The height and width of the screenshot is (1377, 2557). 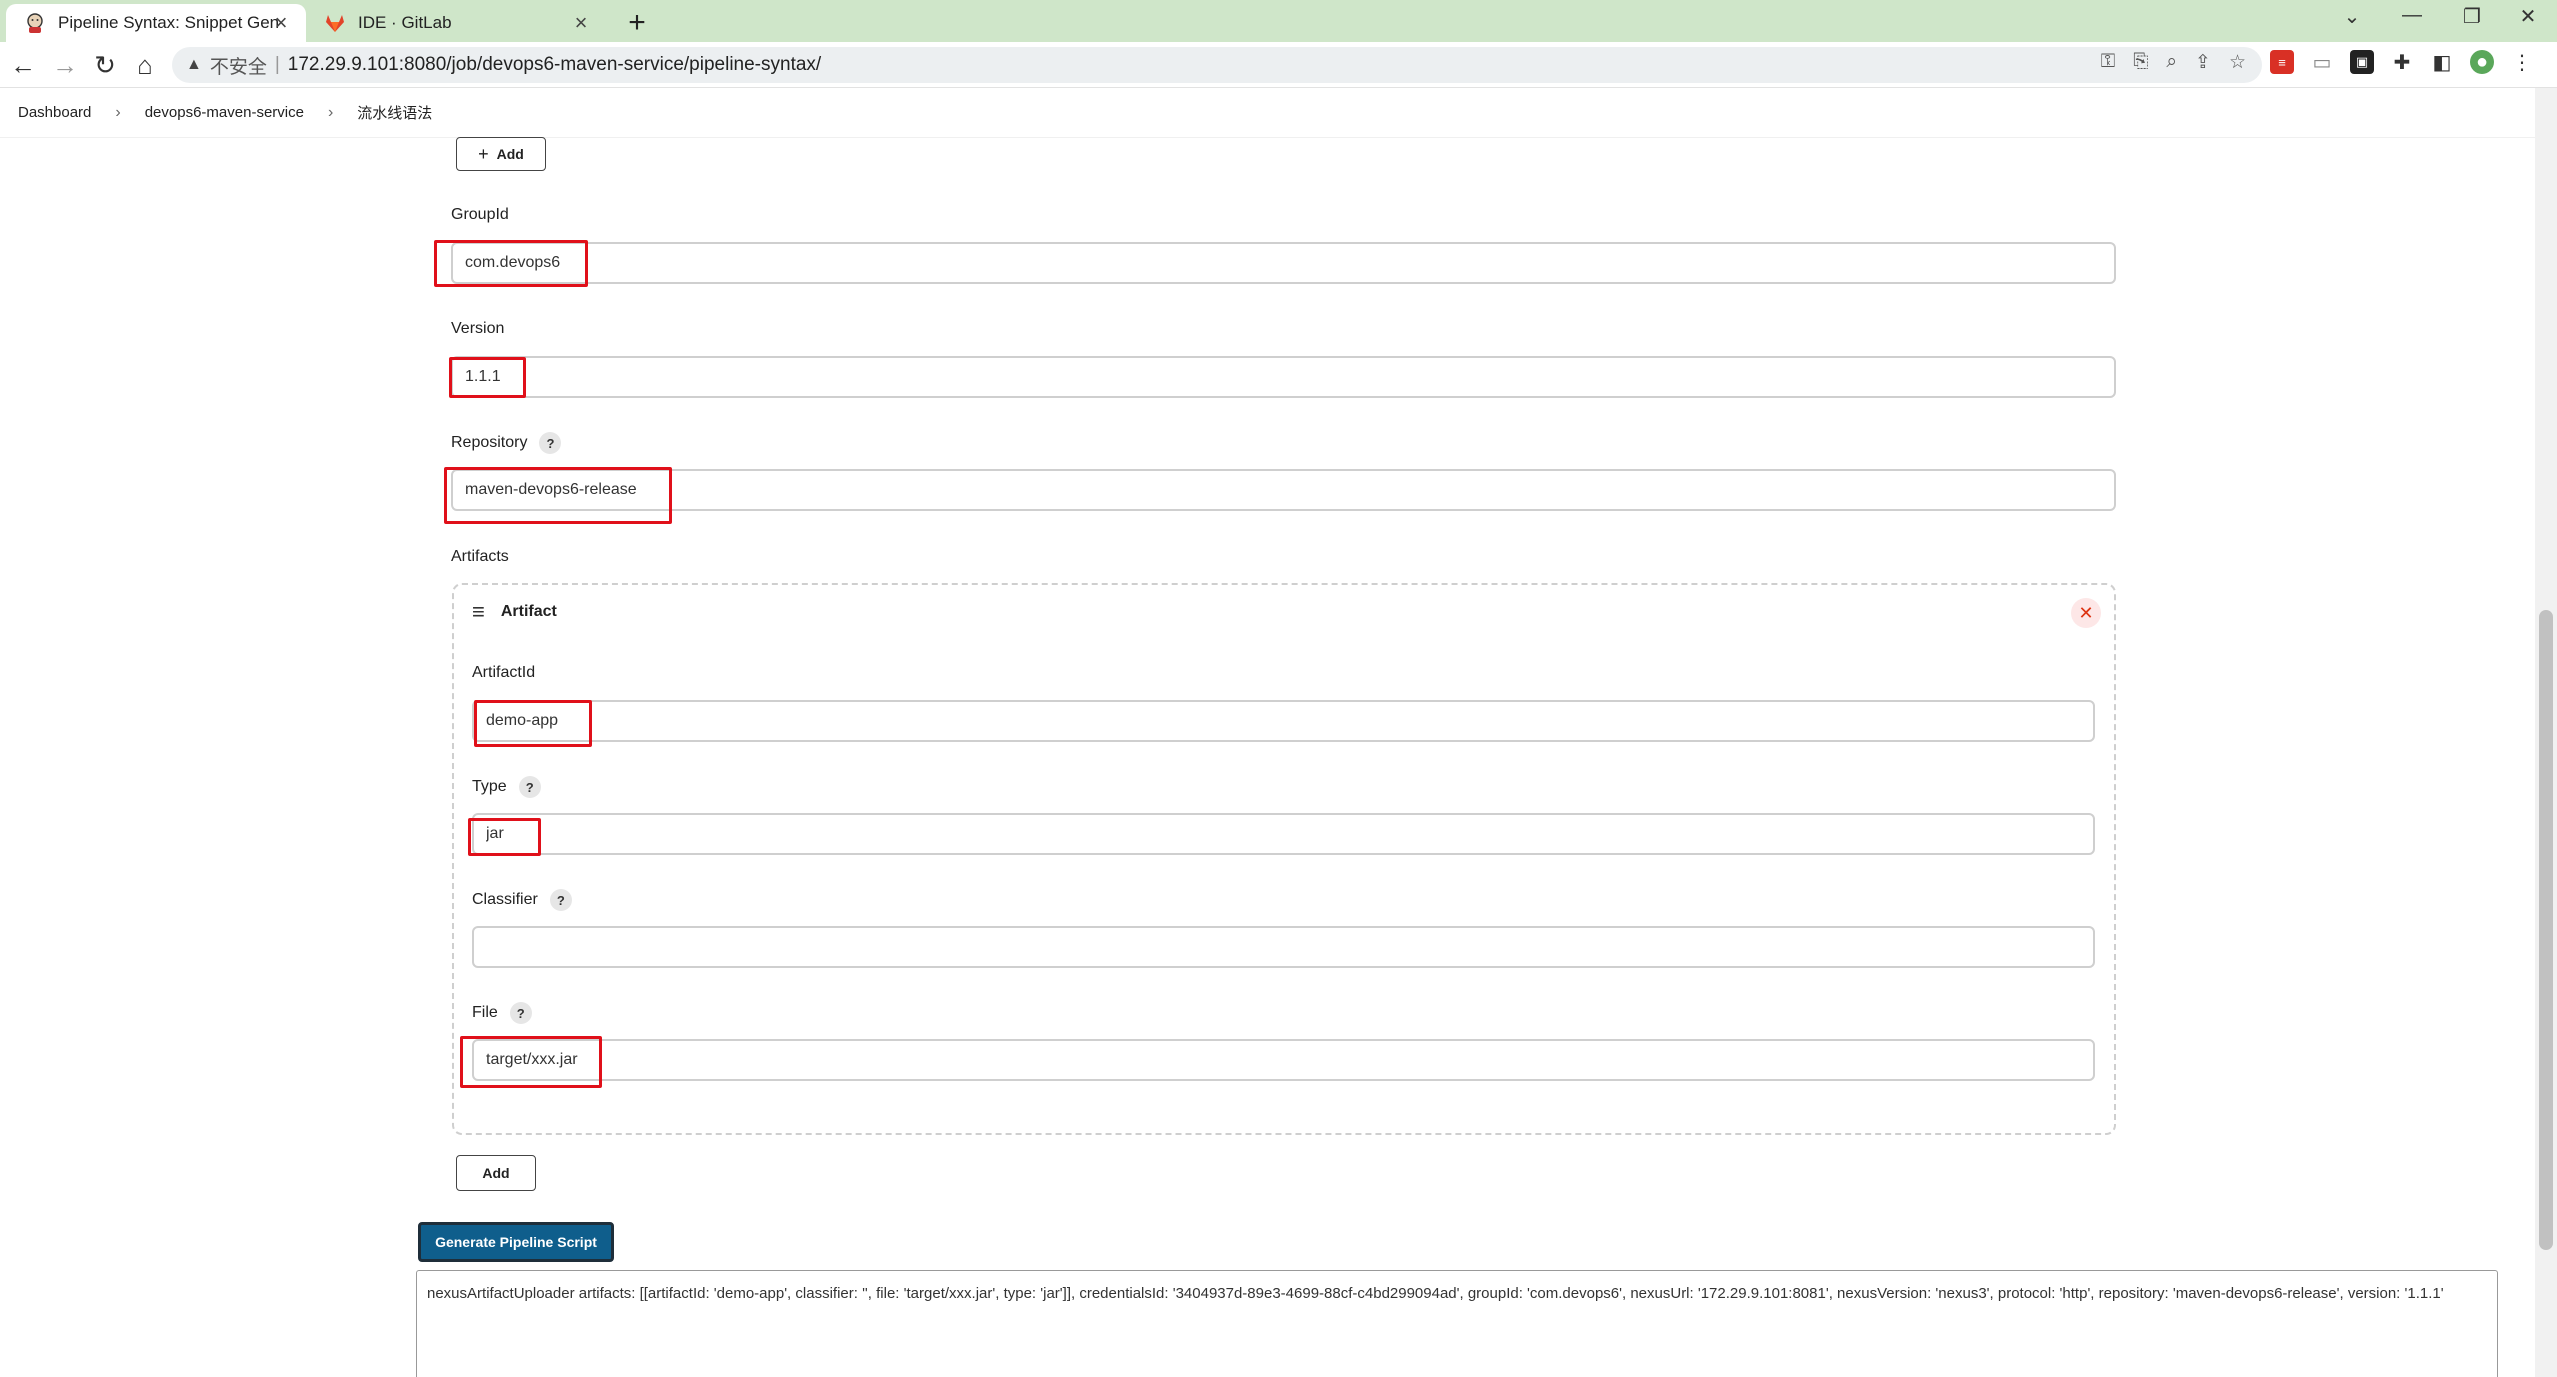 I want to click on add-artifact-button: Add, so click(x=496, y=1173).